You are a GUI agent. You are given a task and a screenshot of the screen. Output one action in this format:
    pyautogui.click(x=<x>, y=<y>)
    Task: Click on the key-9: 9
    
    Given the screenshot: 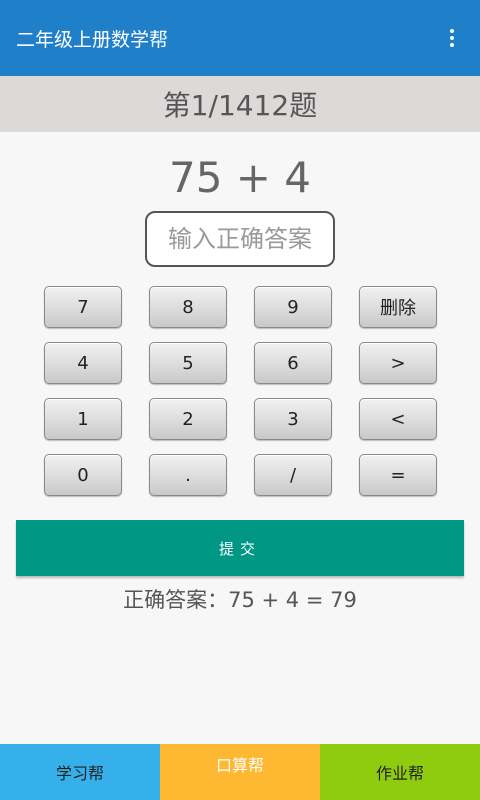 What is the action you would take?
    pyautogui.click(x=293, y=307)
    